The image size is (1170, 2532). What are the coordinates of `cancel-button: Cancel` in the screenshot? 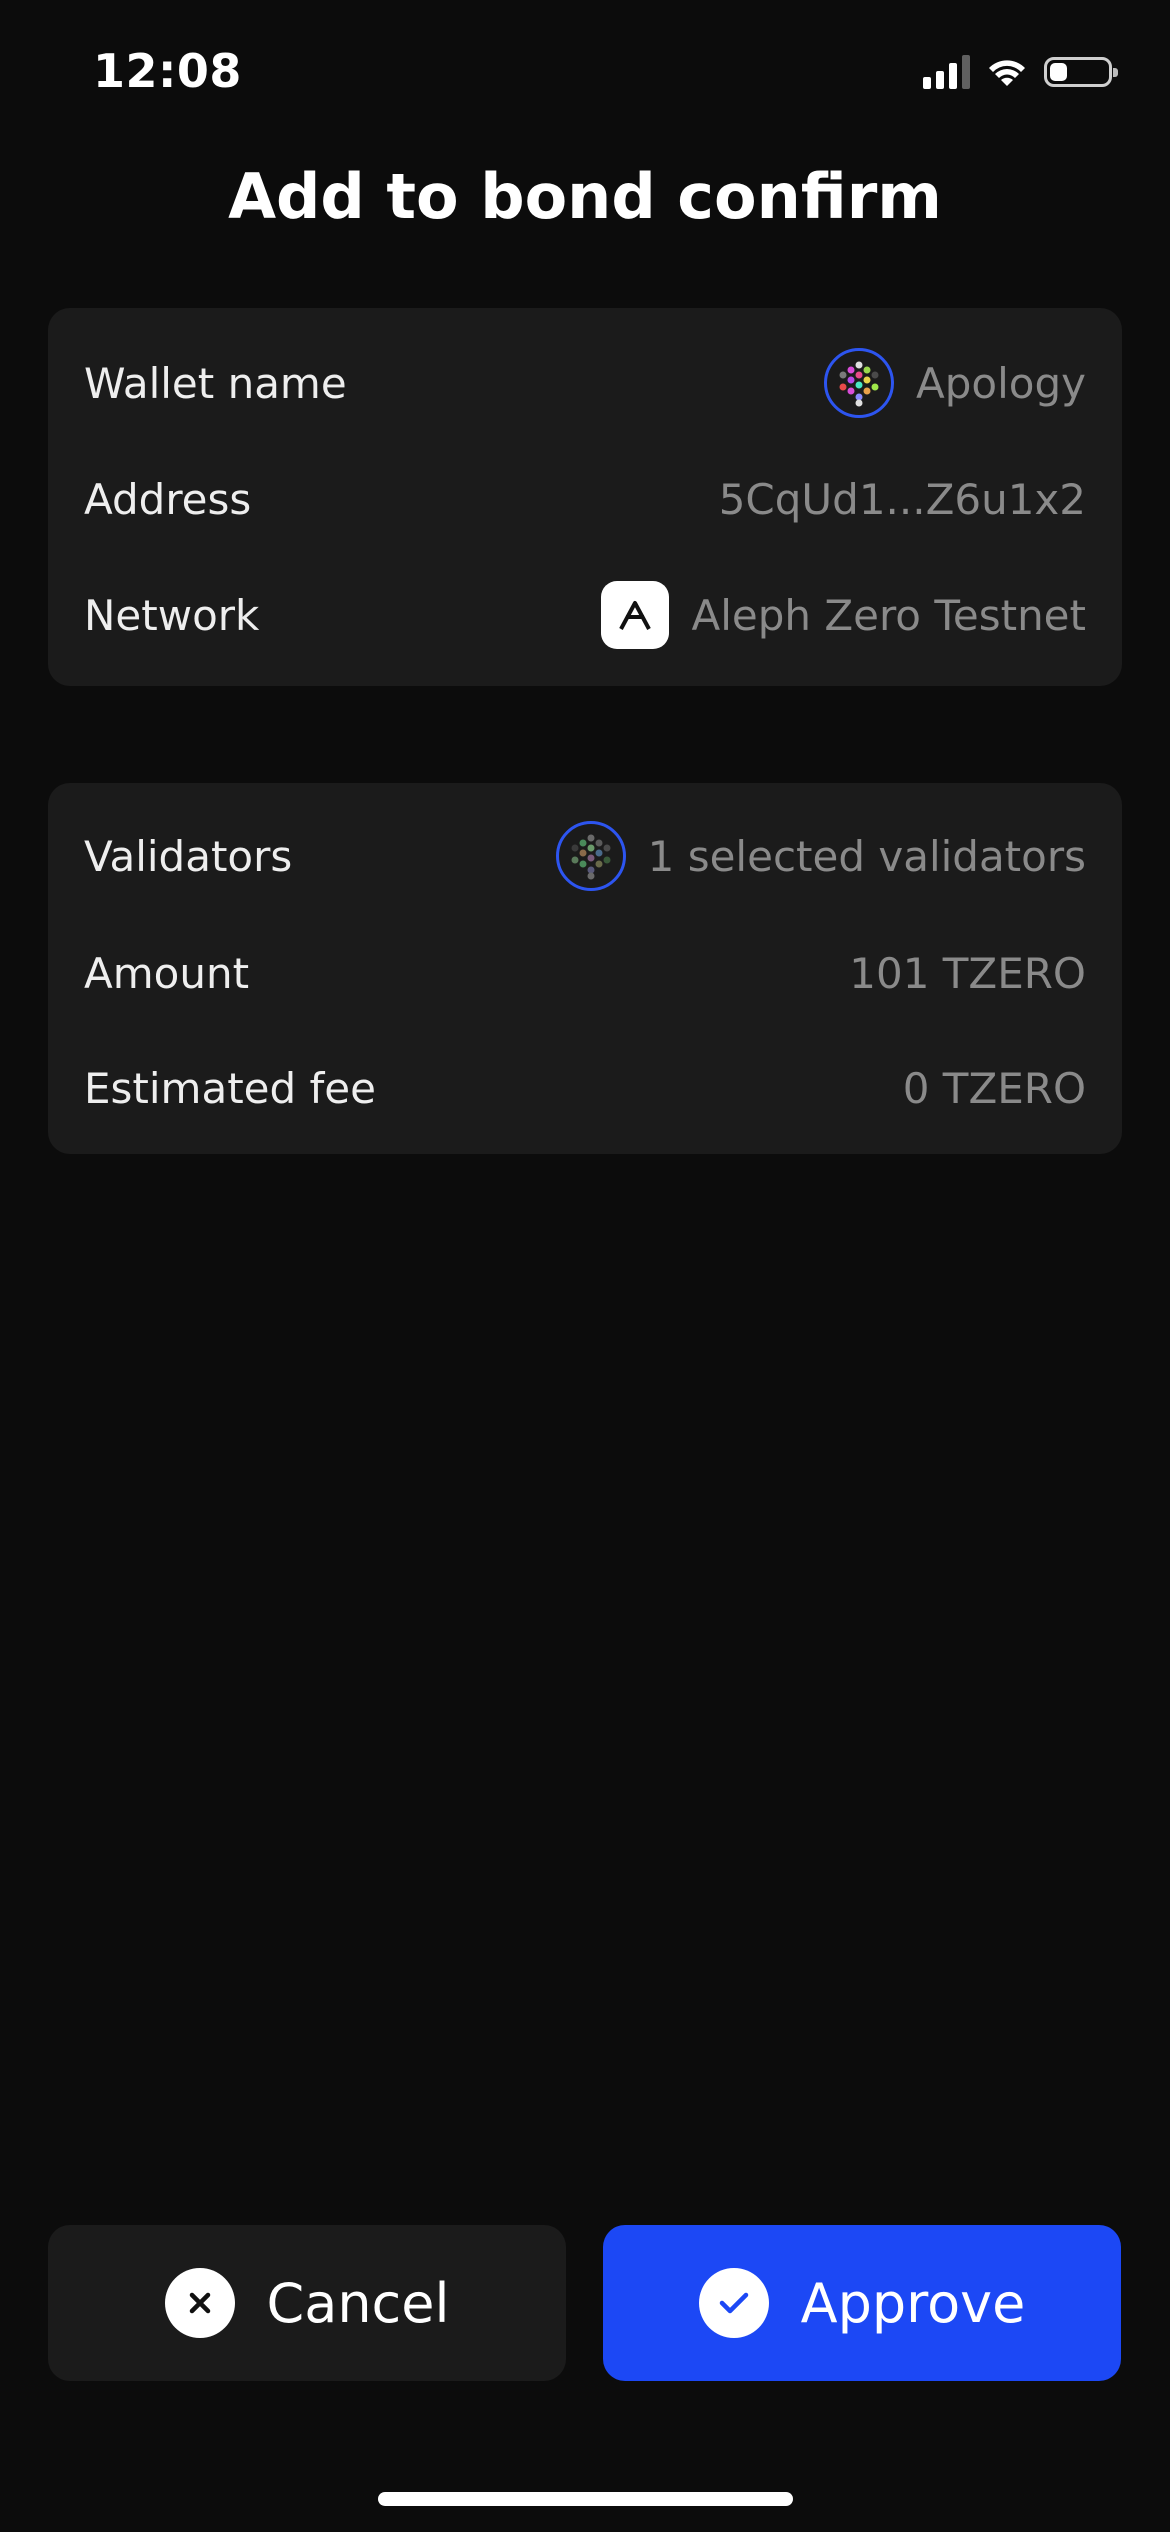 It's located at (307, 2303).